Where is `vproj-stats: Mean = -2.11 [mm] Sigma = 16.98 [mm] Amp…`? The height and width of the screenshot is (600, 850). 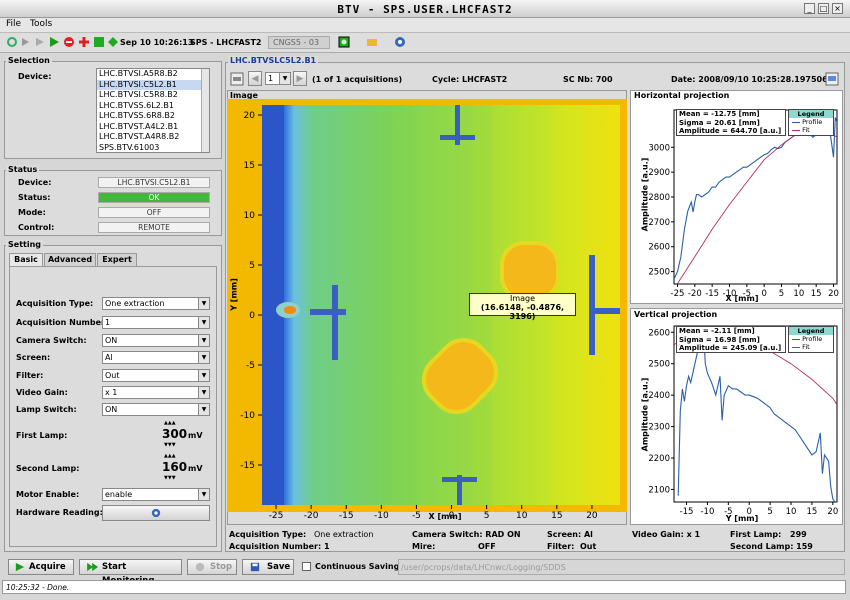
vproj-stats: Mean = -2.11 [mm] Sigma = 16.98 [mm] Amp… is located at coordinates (731, 339).